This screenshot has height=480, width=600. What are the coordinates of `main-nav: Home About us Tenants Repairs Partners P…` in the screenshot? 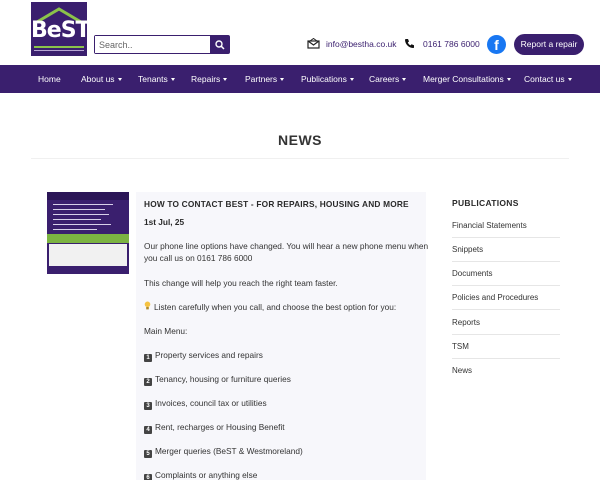 It's located at (300, 79).